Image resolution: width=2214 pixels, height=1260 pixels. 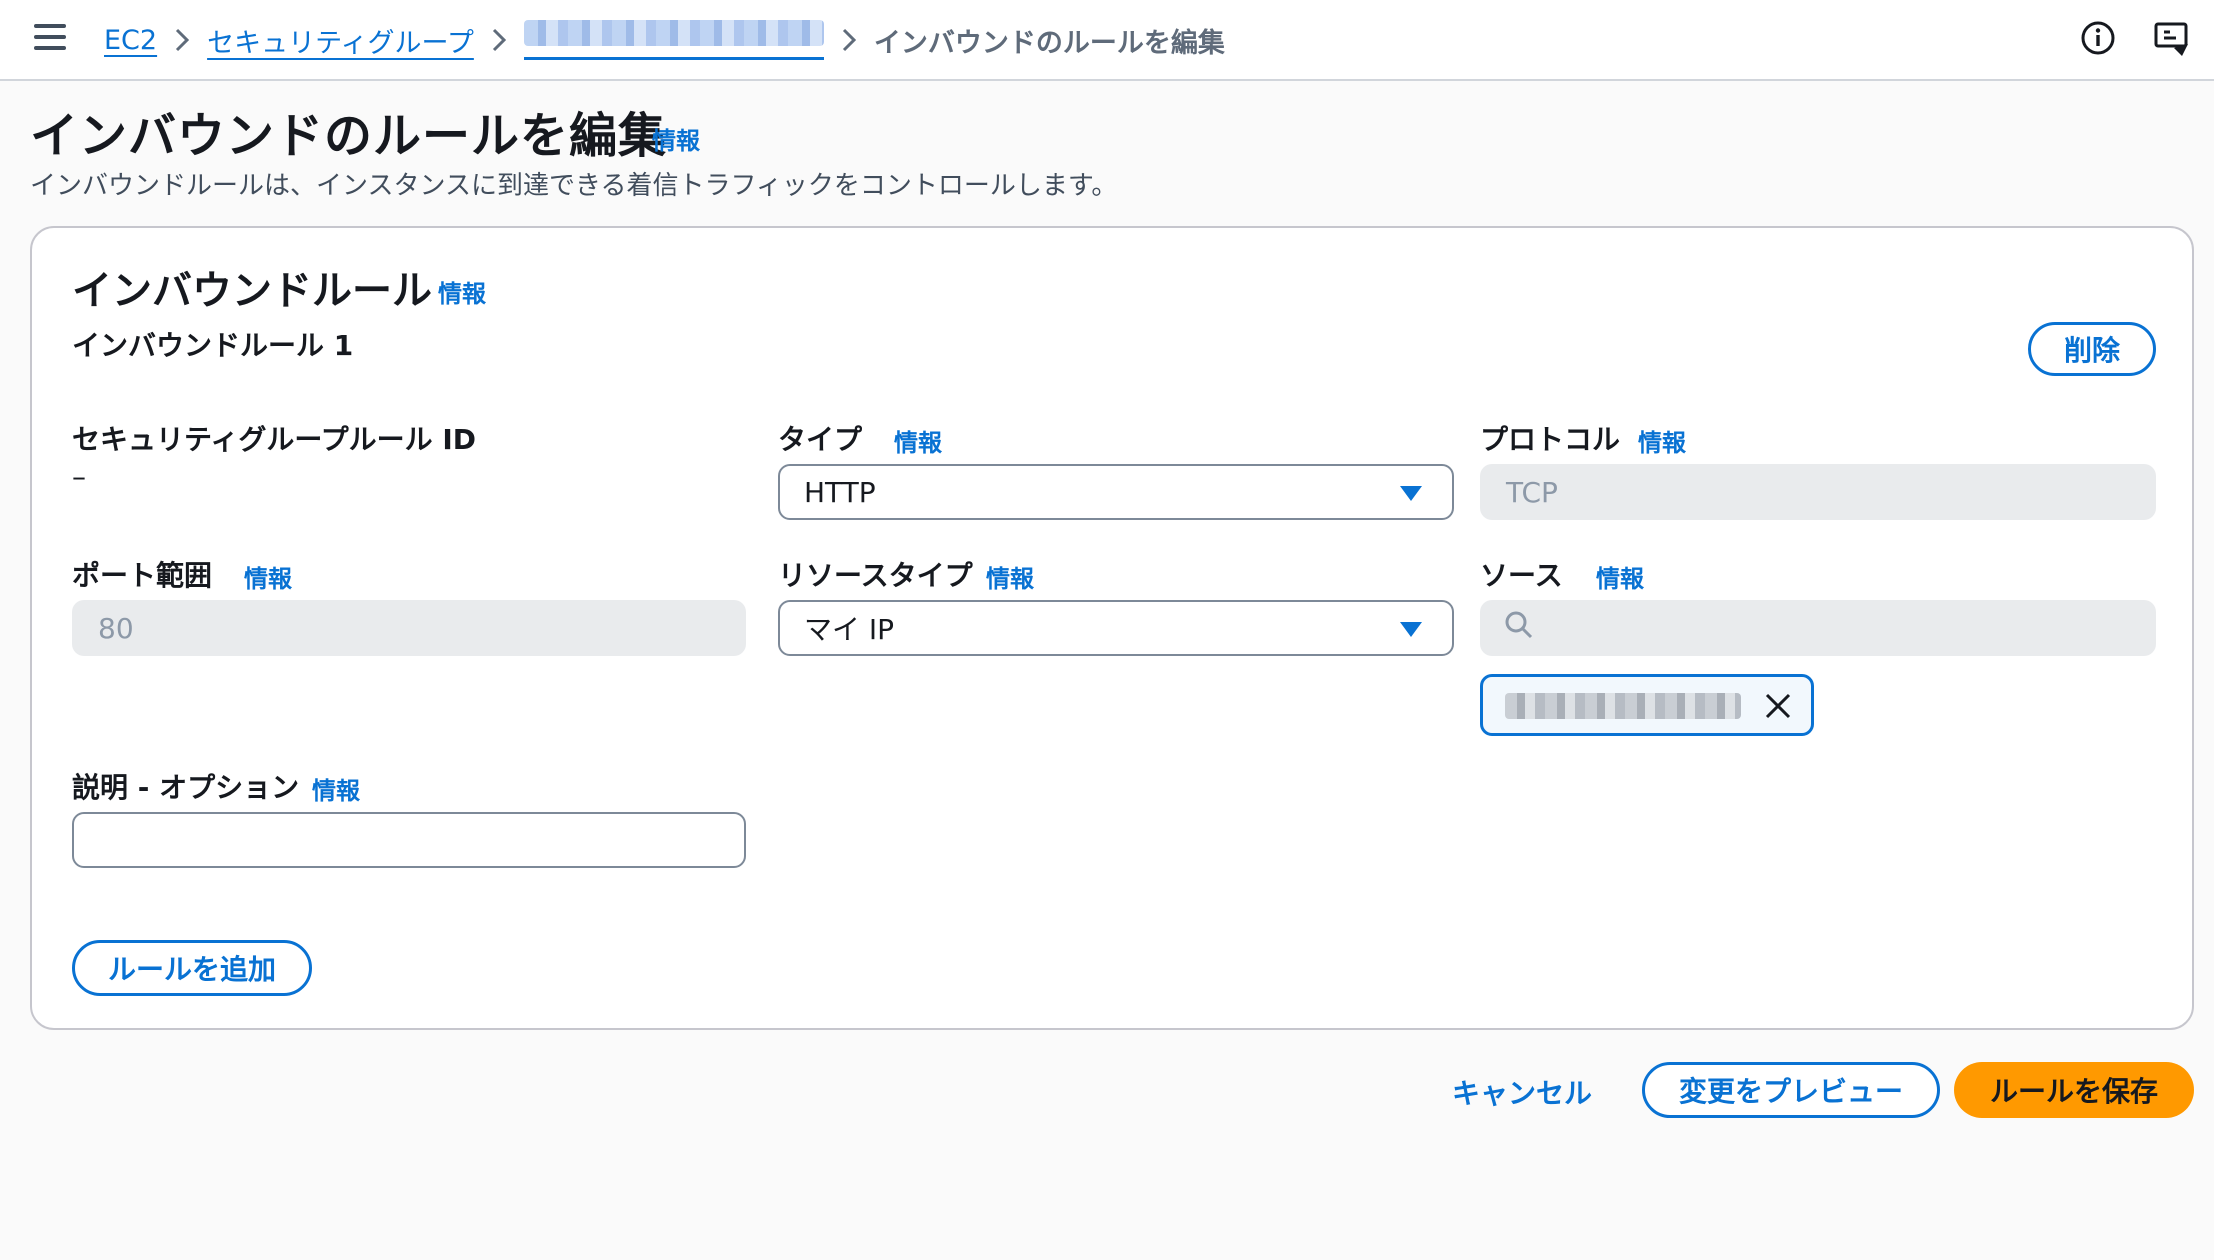 What do you see at coordinates (213, 345) in the screenshot?
I see `rule-heading: インバウンドルール 1` at bounding box center [213, 345].